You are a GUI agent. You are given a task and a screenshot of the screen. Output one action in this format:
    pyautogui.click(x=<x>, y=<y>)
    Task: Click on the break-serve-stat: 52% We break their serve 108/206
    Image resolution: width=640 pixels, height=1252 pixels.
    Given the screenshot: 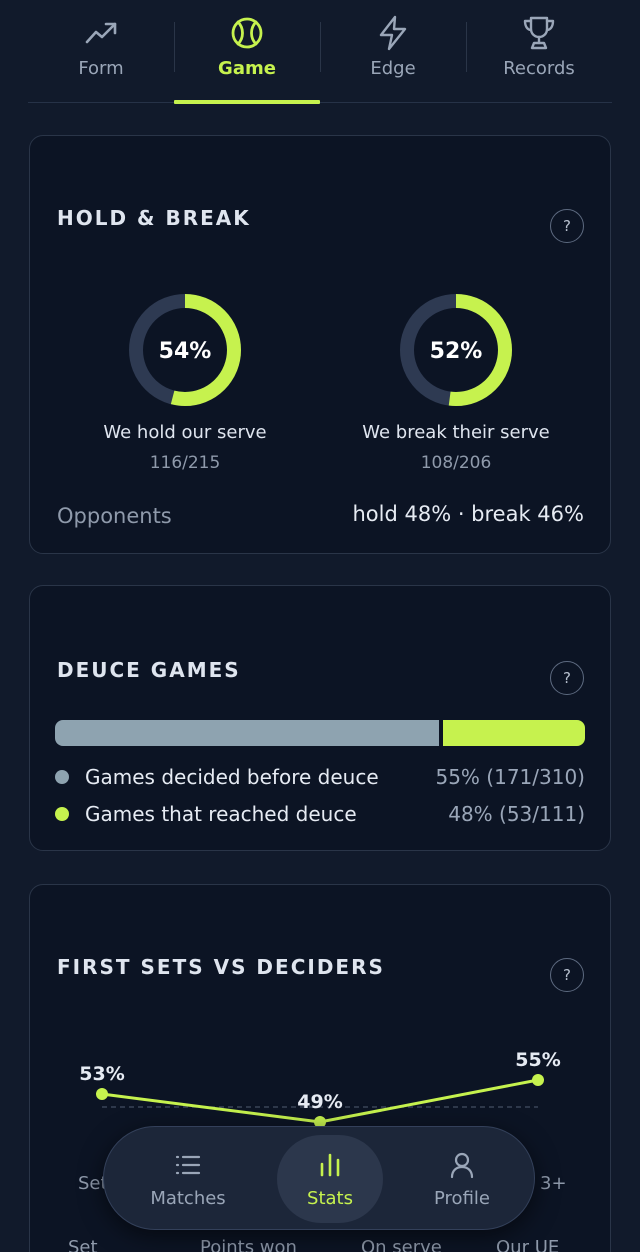 What is the action you would take?
    pyautogui.click(x=456, y=381)
    